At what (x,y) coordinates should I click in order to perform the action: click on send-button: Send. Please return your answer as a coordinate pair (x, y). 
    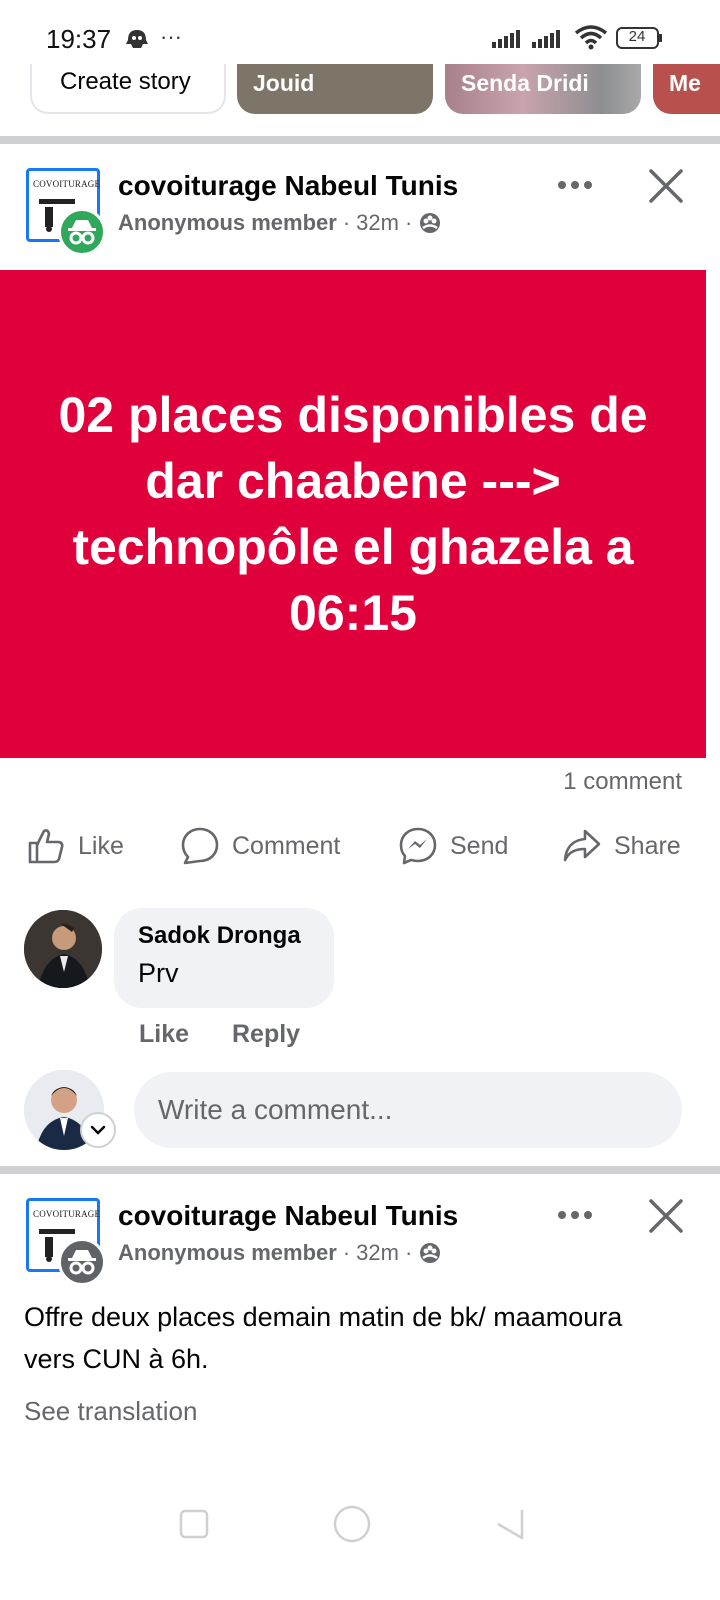
    Looking at the image, I should click on (453, 846).